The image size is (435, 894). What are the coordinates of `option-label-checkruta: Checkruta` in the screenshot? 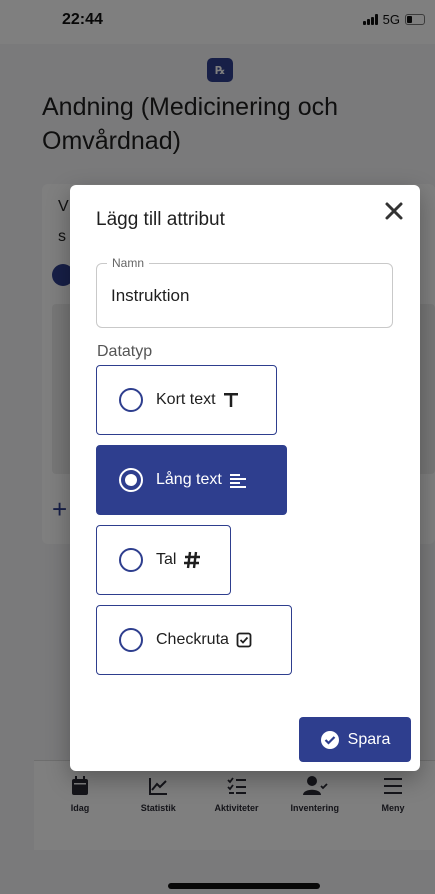 It's located at (192, 639).